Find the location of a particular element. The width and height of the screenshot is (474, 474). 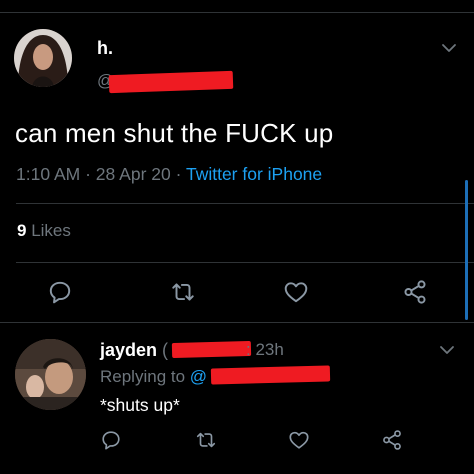

reply-text: *shuts up* is located at coordinates (140, 405).